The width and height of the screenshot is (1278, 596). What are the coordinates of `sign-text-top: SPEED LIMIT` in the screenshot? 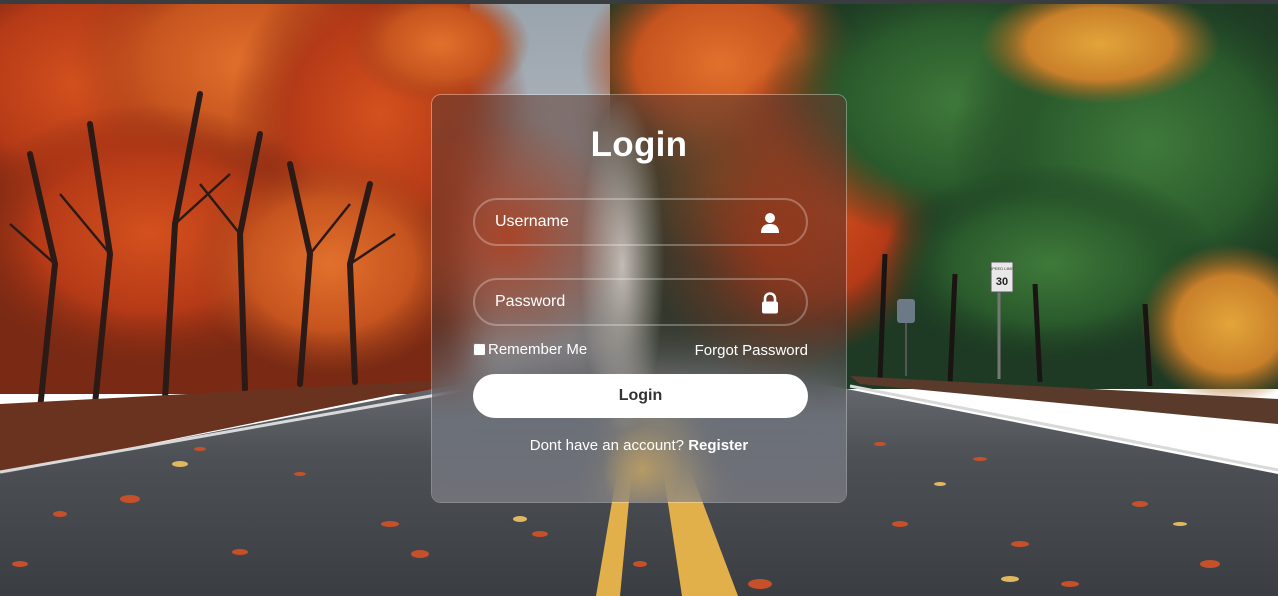 It's located at (1002, 268).